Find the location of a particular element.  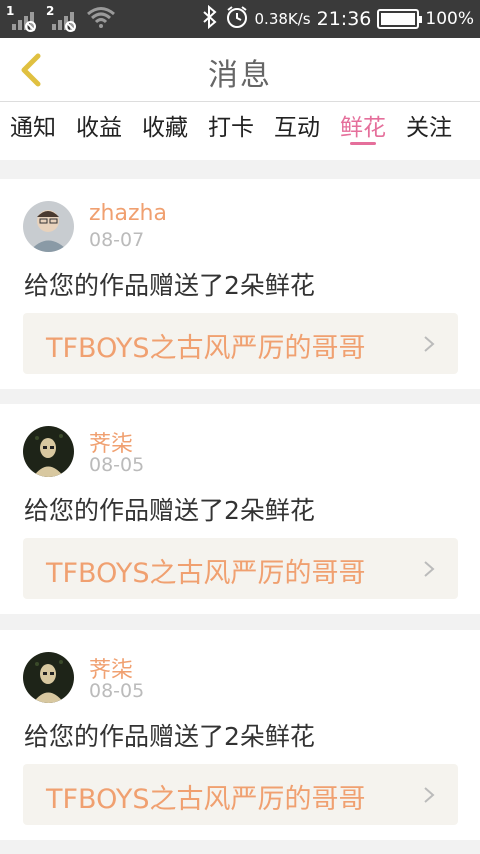

tab-follow: 关注 is located at coordinates (429, 131).